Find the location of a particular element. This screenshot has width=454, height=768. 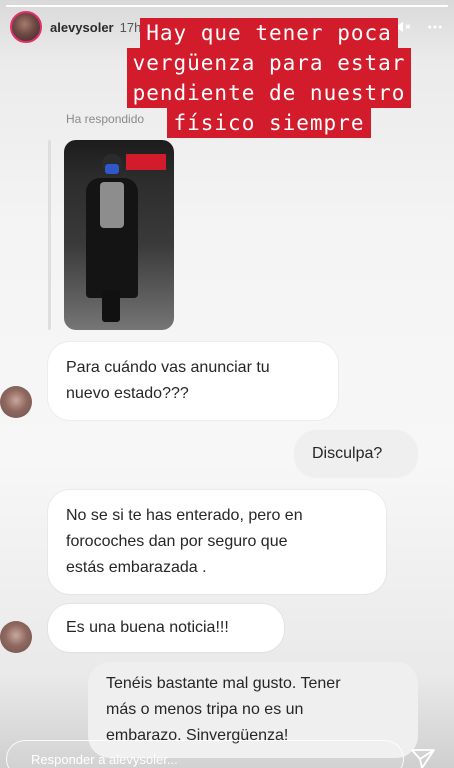

caption-line: vergüenza para estar is located at coordinates (269, 63).